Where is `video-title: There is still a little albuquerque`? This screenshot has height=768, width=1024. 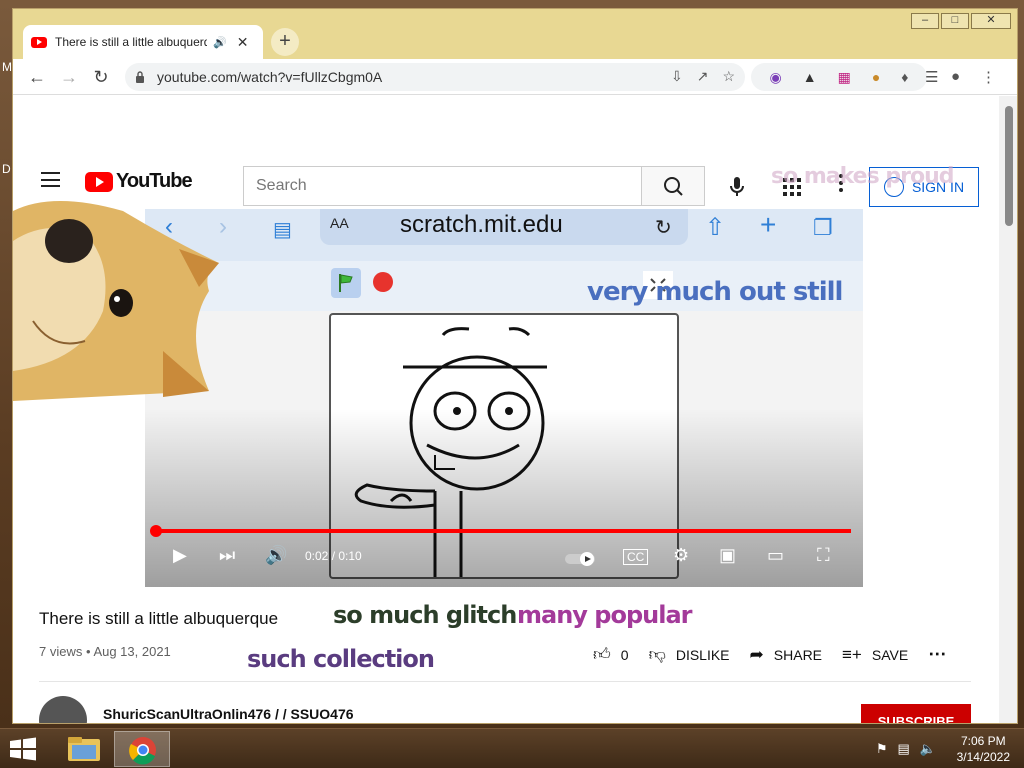 video-title: There is still a little albuquerque is located at coordinates (159, 618).